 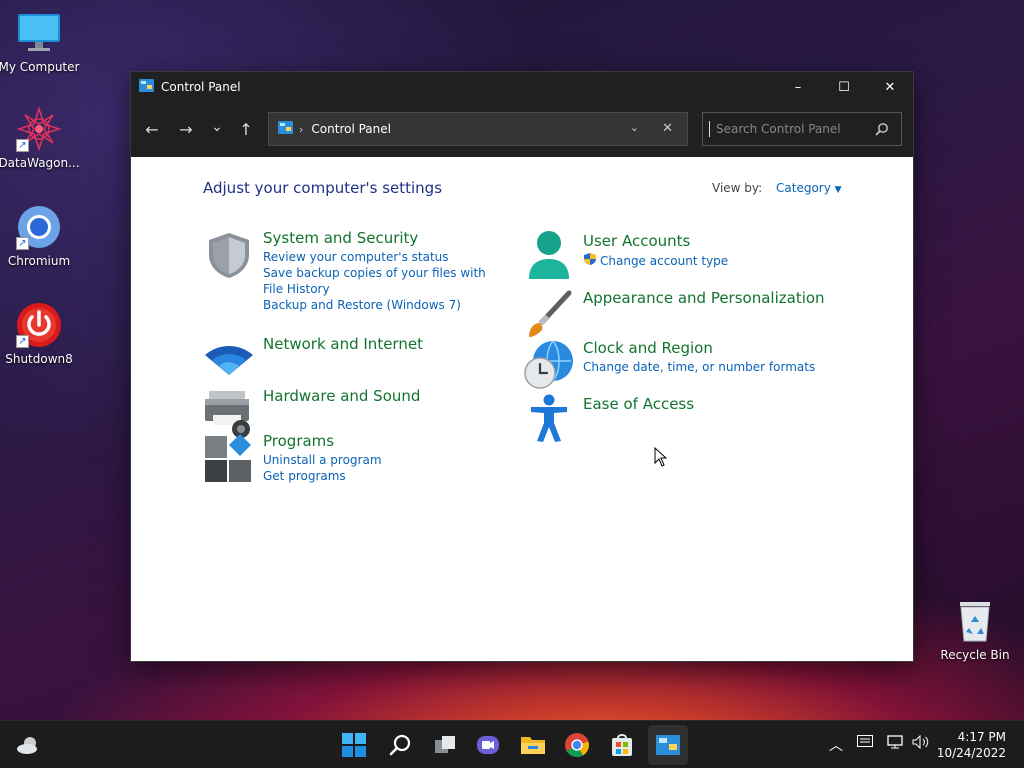 What do you see at coordinates (39, 227) in the screenshot?
I see `chromium-icon: ↗` at bounding box center [39, 227].